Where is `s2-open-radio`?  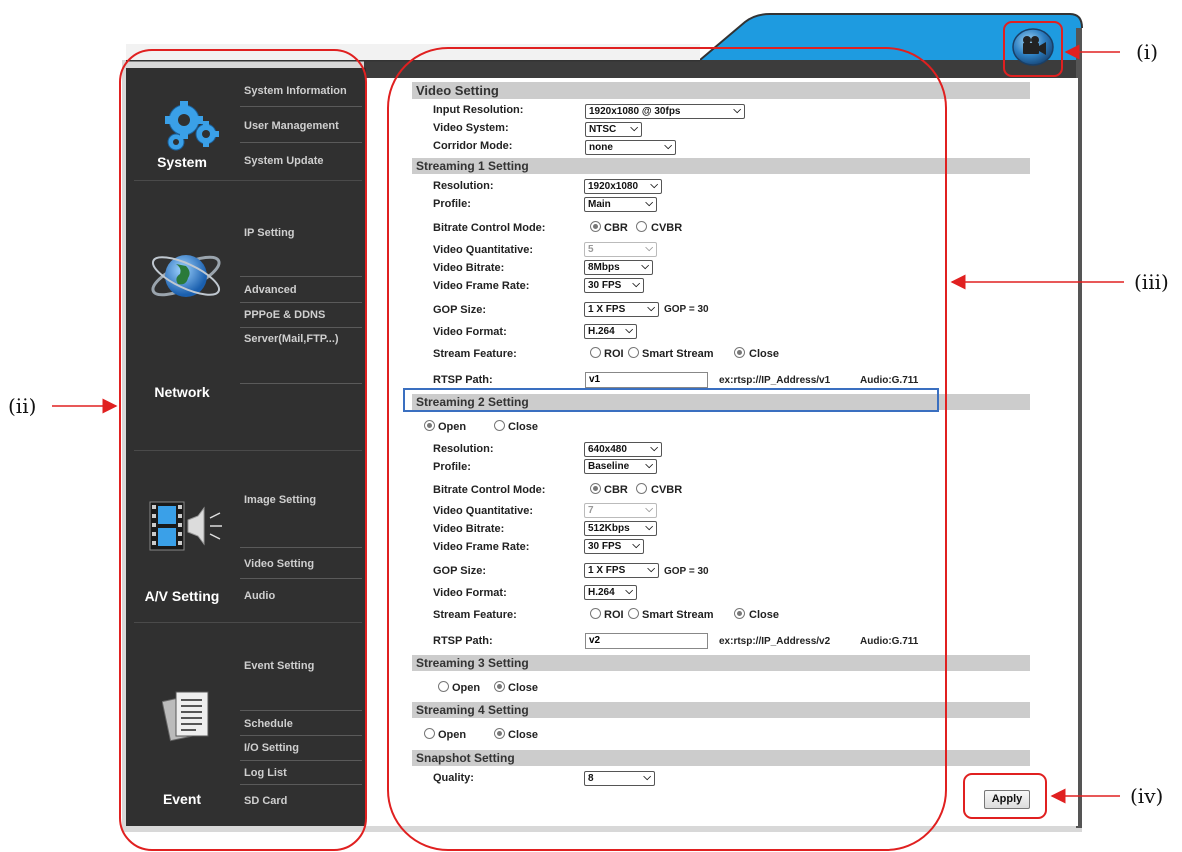 s2-open-radio is located at coordinates (429, 425).